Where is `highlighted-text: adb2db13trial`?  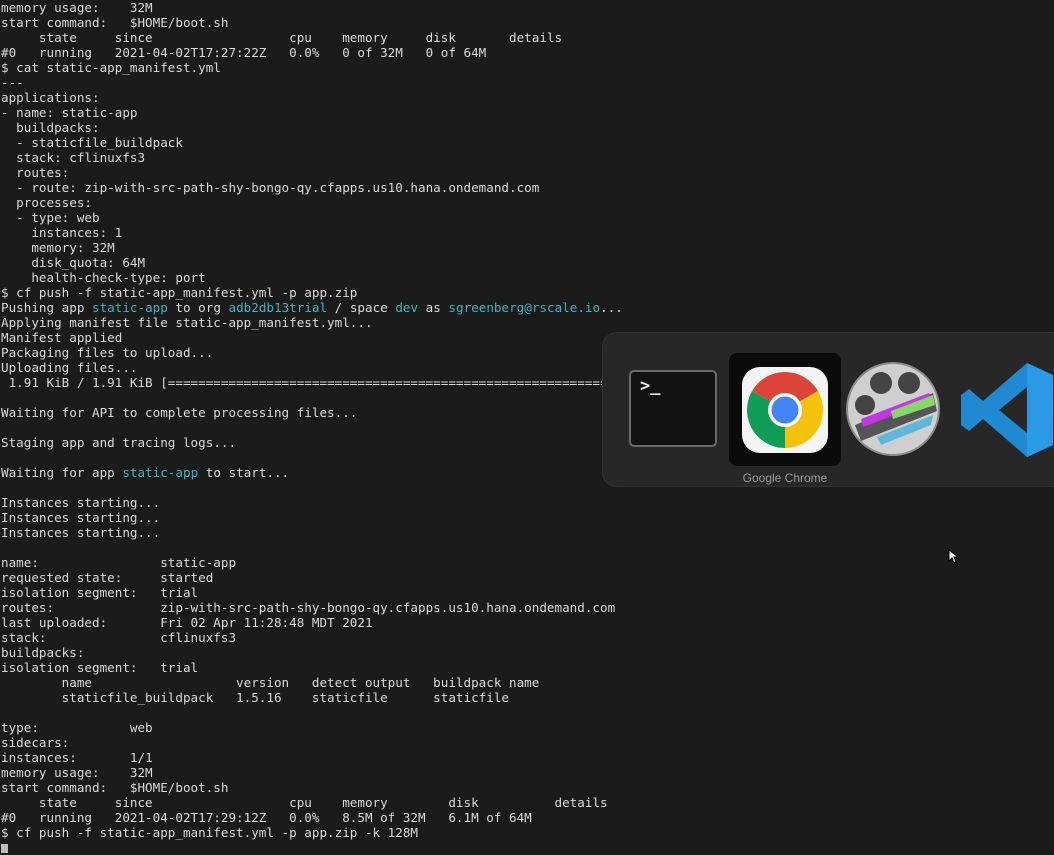
highlighted-text: adb2db13trial is located at coordinates (278, 307).